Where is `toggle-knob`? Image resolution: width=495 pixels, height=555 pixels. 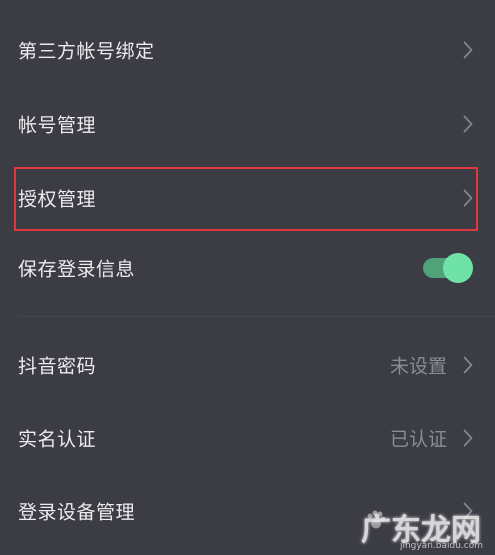
toggle-knob is located at coordinates (458, 268).